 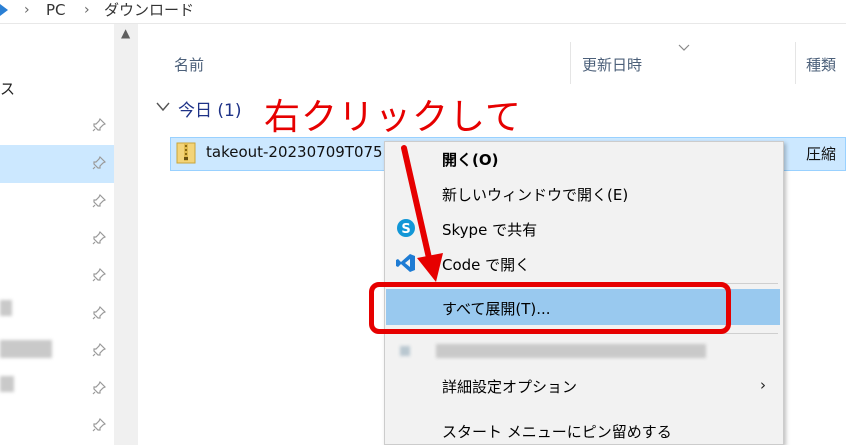 I want to click on breadcrumb-pc: PC, so click(x=56, y=10).